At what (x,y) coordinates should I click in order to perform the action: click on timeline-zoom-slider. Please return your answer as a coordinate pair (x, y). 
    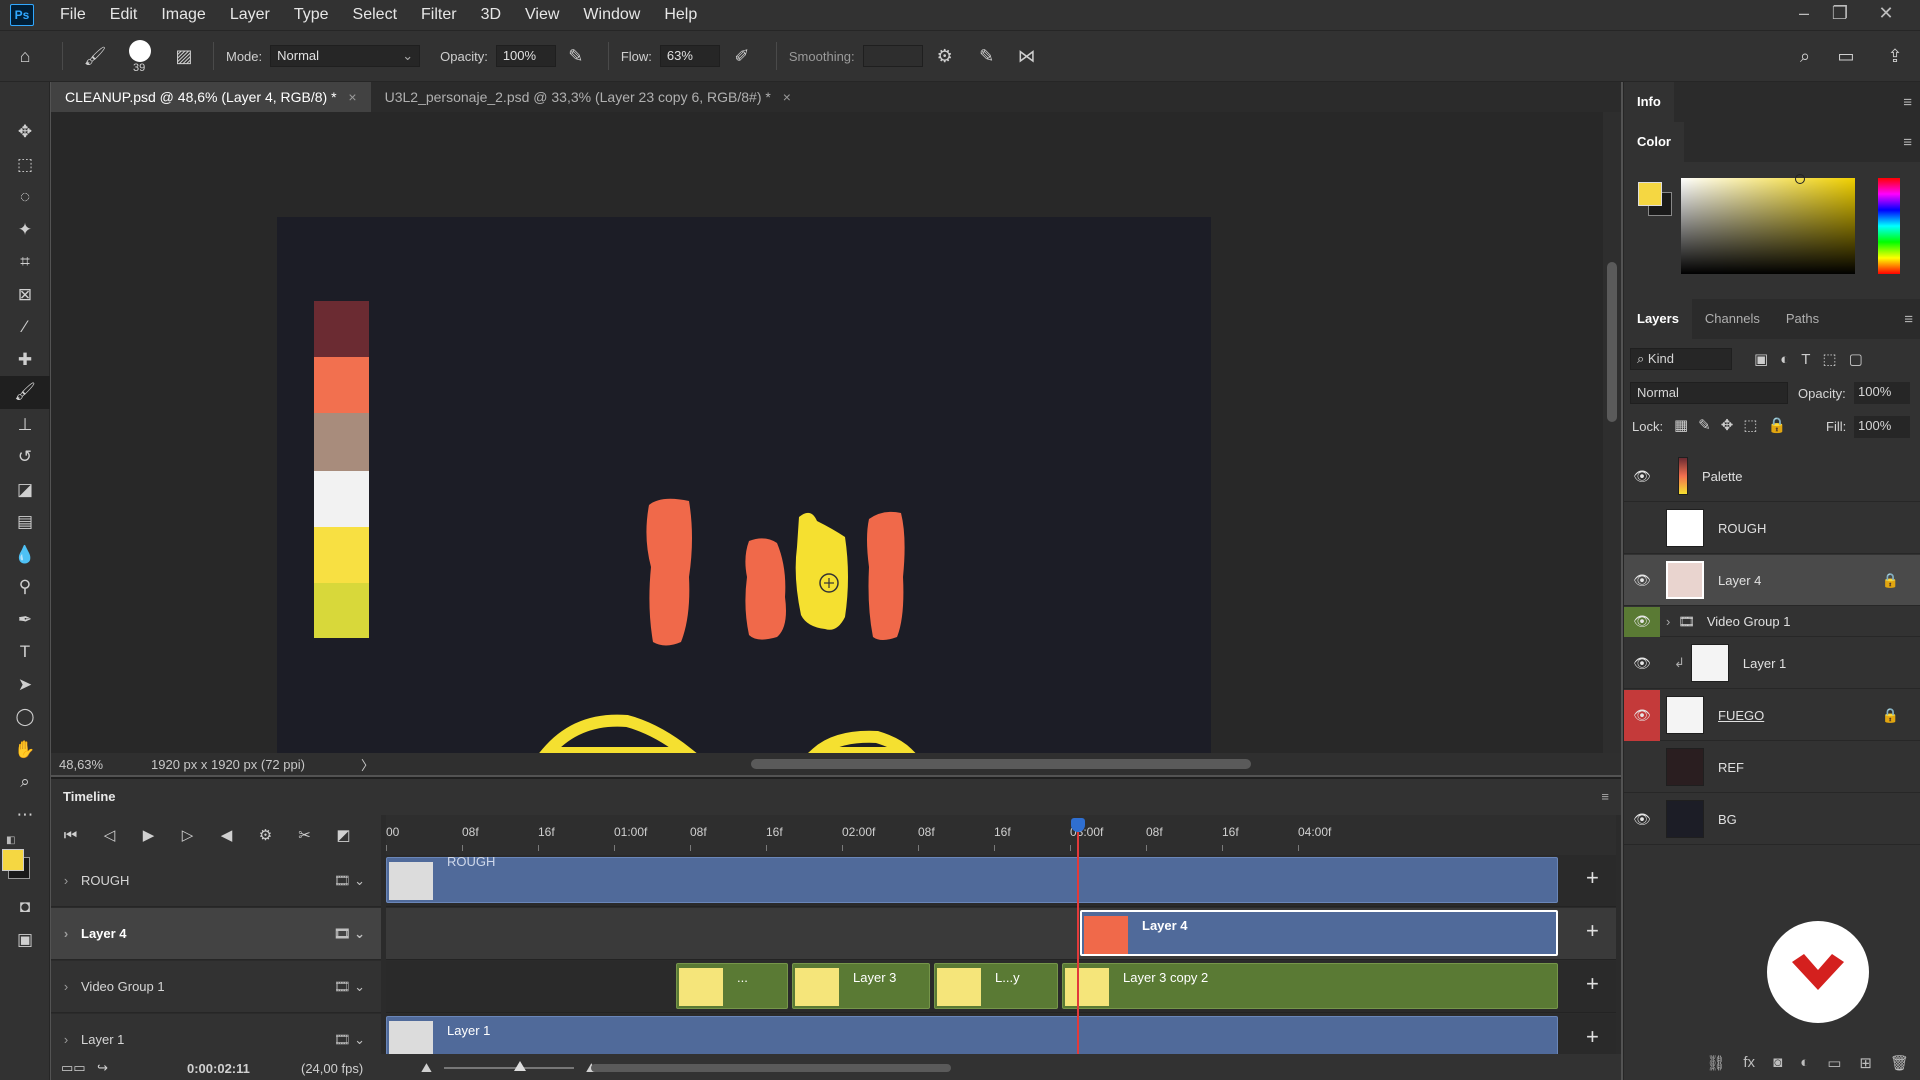
    Looking at the image, I should click on (508, 1066).